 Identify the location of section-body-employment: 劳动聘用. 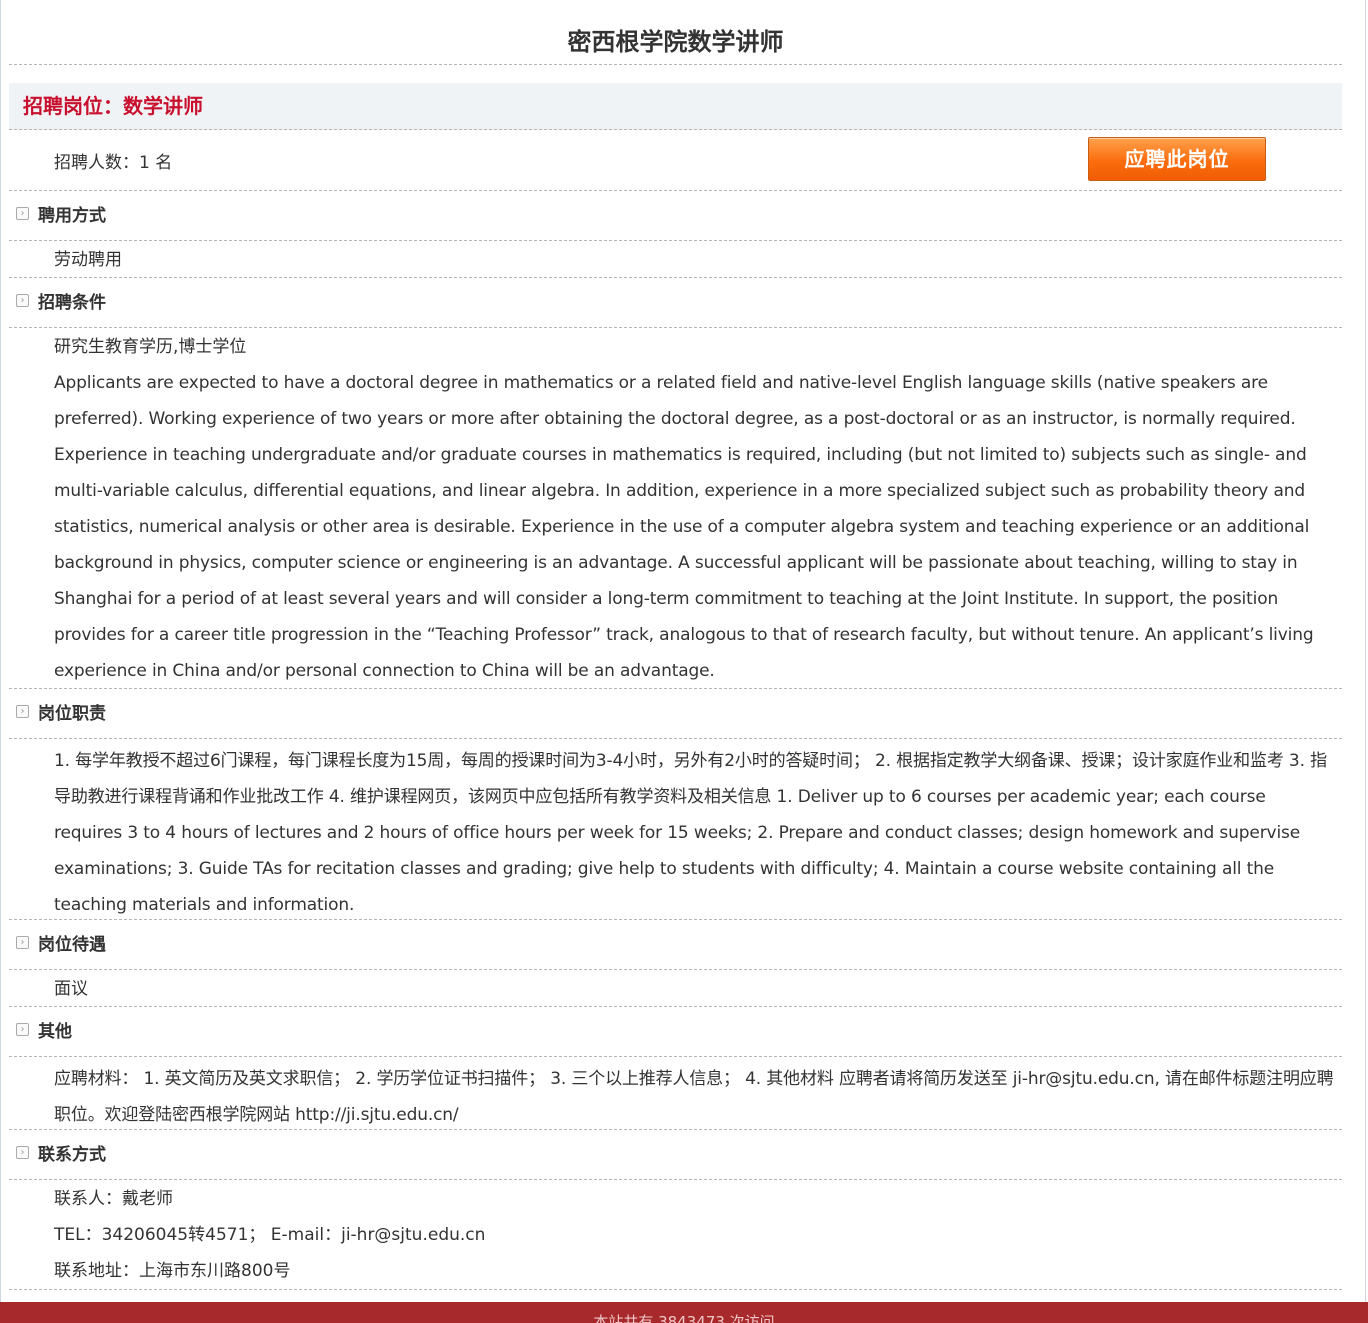
(675, 259).